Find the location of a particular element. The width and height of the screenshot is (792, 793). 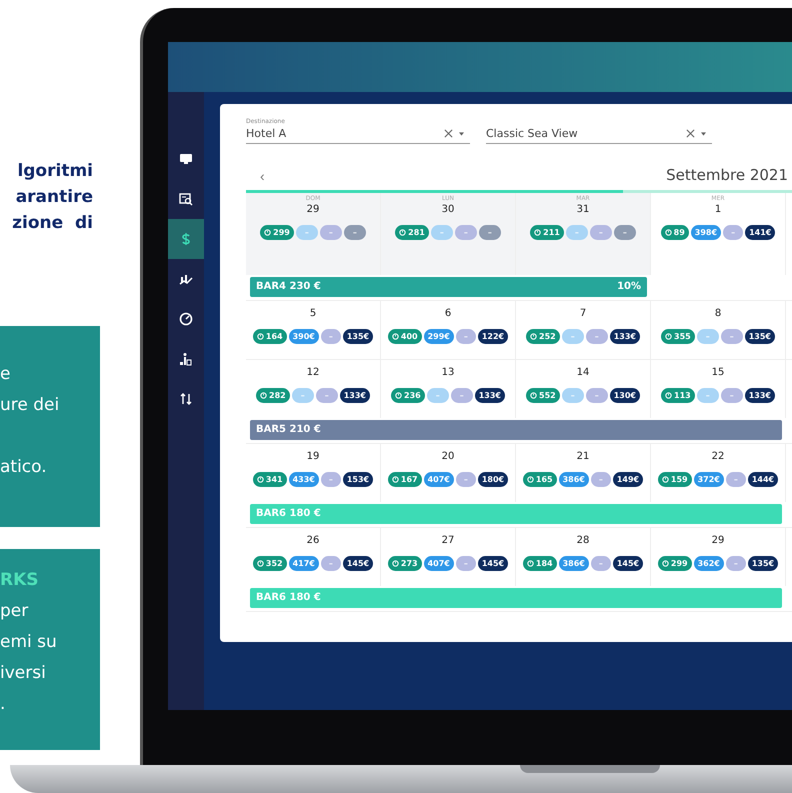

price-badge: 417€ is located at coordinates (303, 563).